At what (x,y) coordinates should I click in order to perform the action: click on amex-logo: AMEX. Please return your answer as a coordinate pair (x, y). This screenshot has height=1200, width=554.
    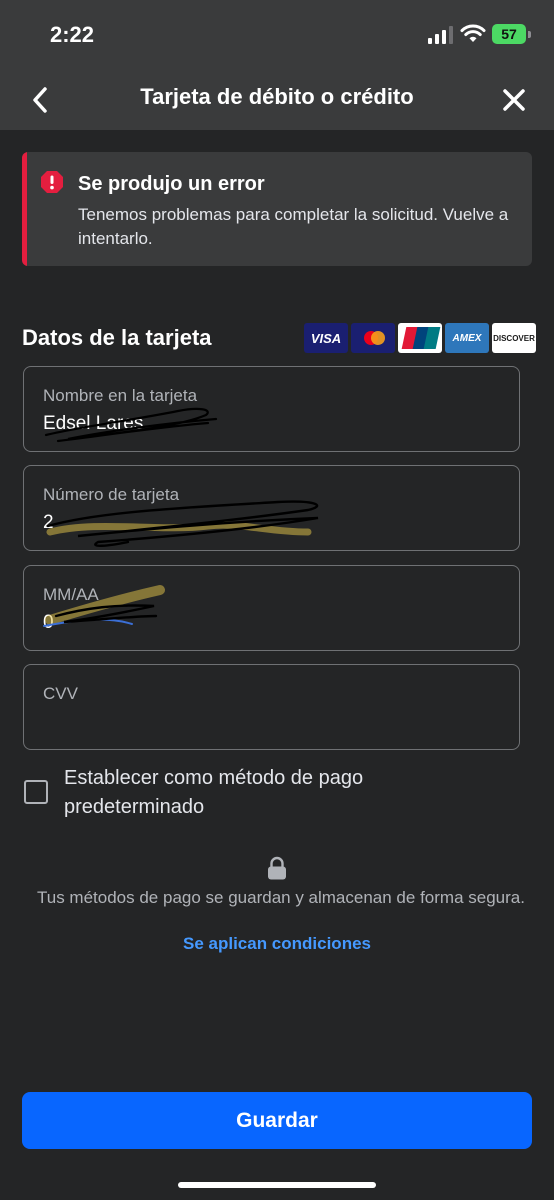
    Looking at the image, I should click on (467, 338).